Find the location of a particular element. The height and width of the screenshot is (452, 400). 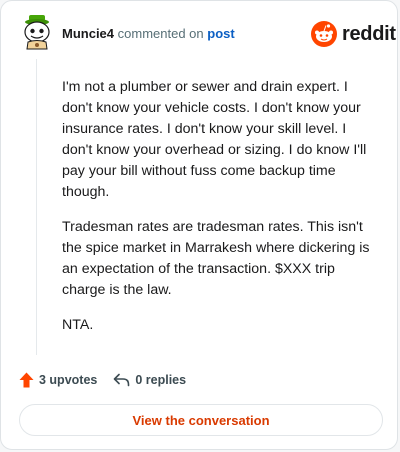

reddit-logo: reddit is located at coordinates (353, 34).